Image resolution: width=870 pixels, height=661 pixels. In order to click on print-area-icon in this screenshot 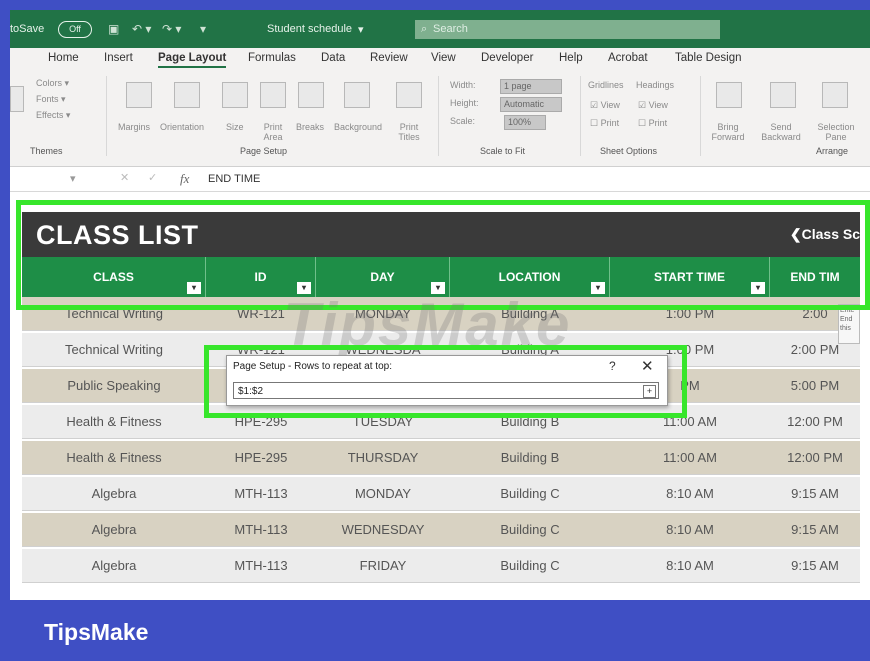, I will do `click(273, 95)`.